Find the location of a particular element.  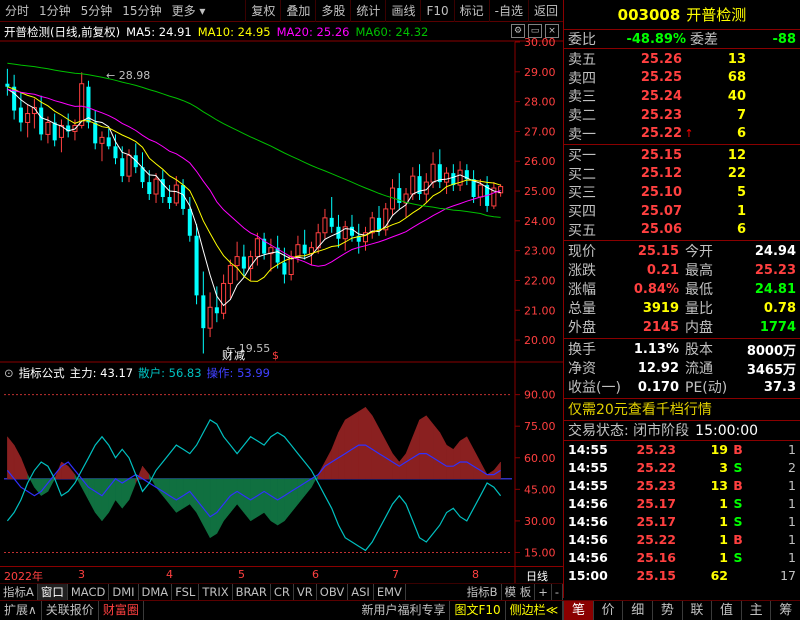

indicator-tab: 指标A is located at coordinates (19, 592).